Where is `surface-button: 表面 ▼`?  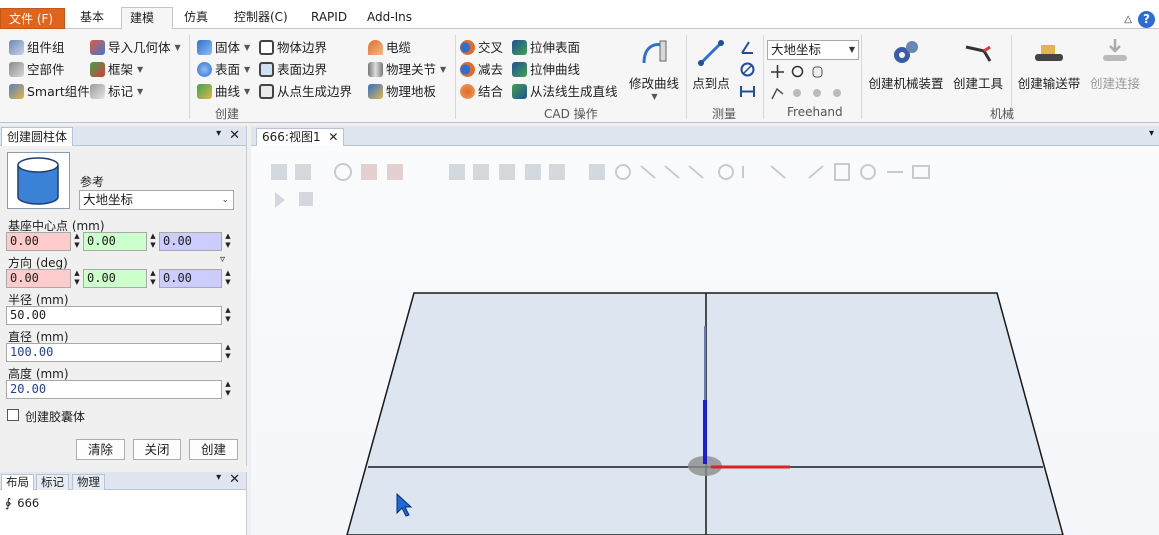
surface-button: 表面 ▼ is located at coordinates (223, 69).